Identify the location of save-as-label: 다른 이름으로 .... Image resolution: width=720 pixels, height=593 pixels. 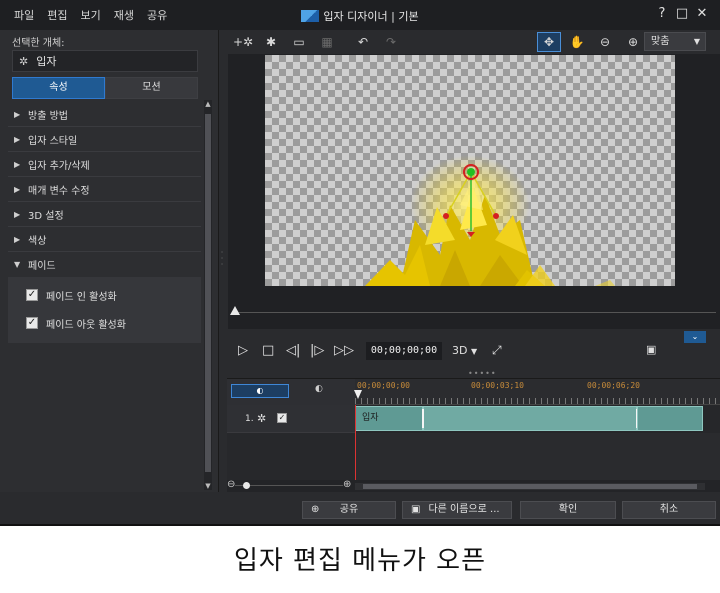
(464, 509).